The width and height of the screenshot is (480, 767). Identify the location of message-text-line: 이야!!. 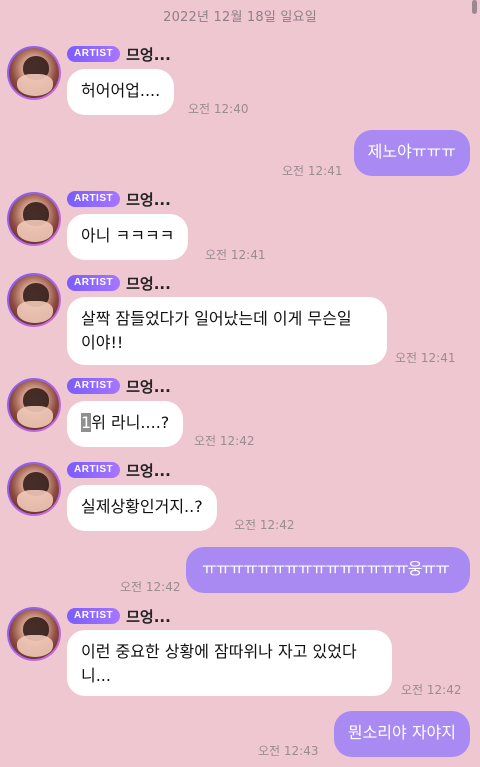
(102, 342).